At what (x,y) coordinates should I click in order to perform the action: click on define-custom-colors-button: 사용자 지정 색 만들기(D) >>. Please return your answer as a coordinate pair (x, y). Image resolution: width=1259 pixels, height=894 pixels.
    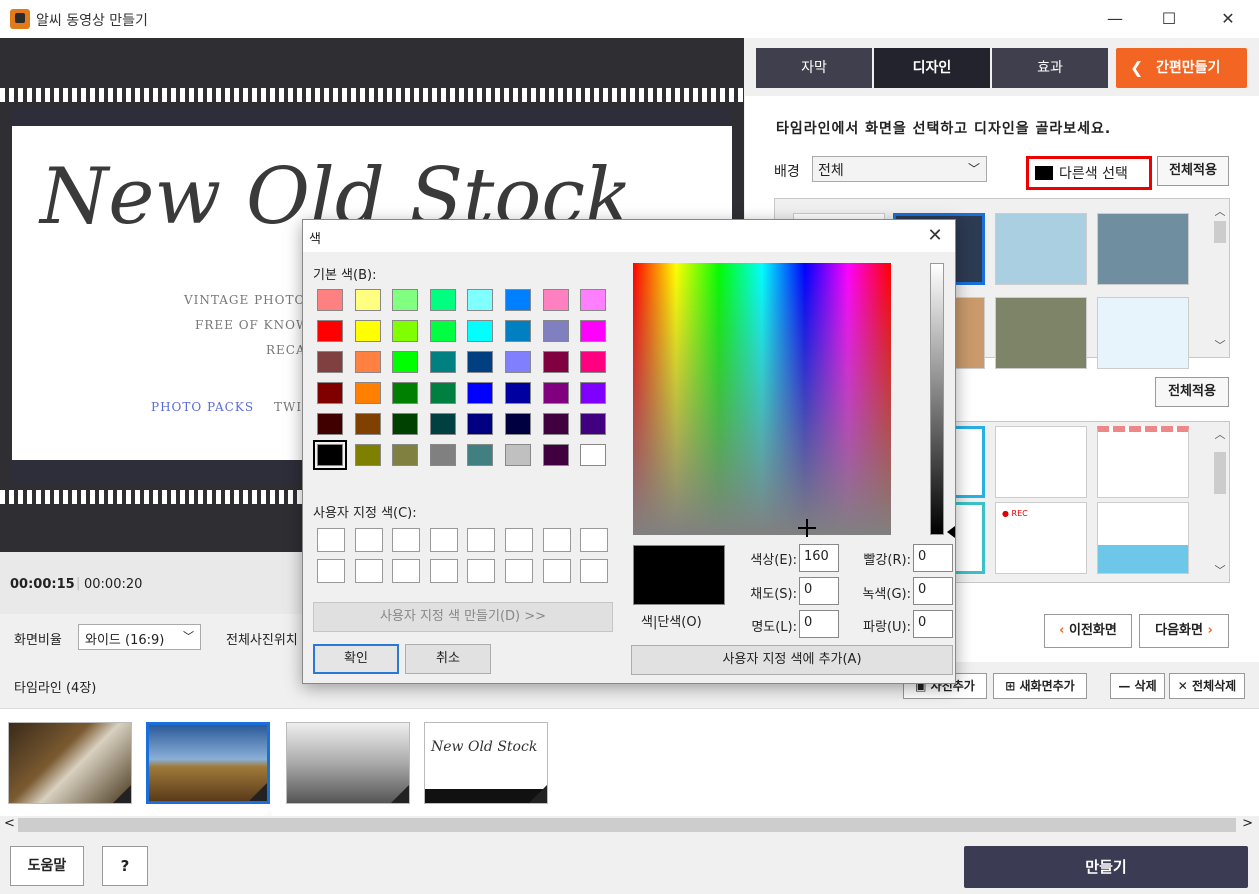
    Looking at the image, I should click on (463, 617).